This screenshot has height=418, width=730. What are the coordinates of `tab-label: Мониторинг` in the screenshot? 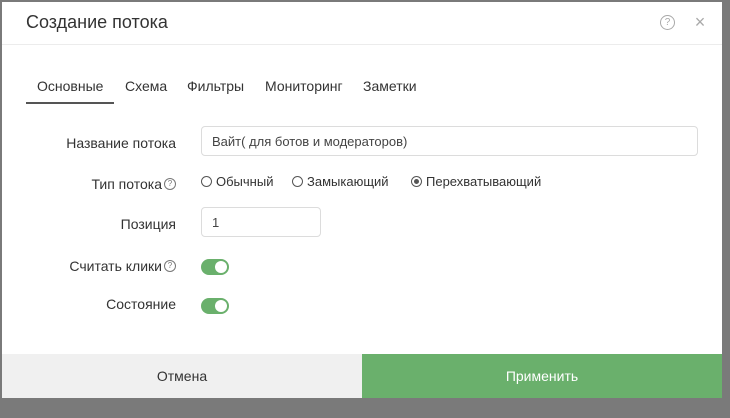 It's located at (304, 86).